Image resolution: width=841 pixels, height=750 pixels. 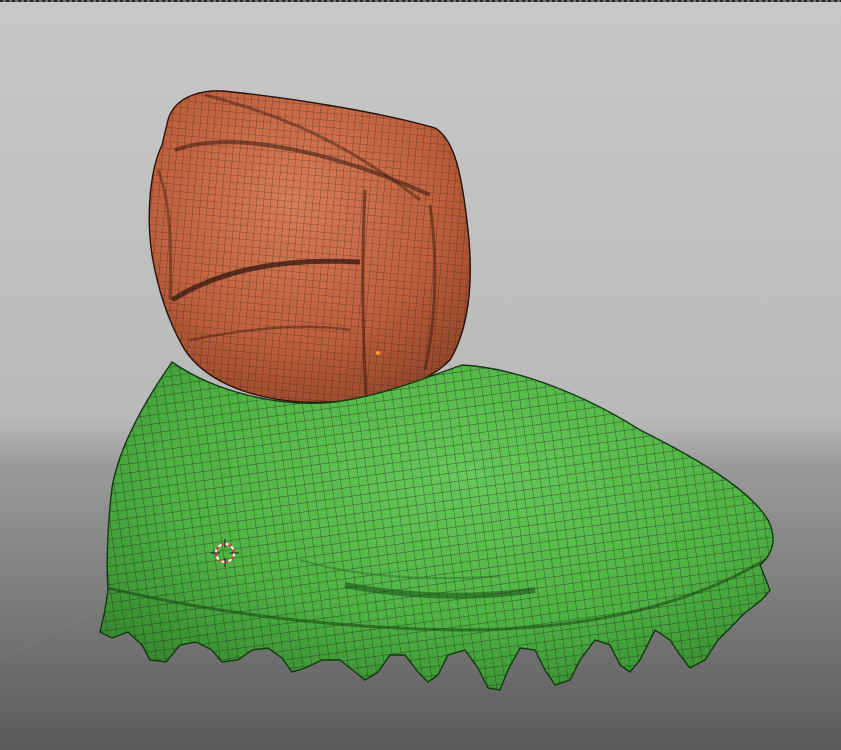 I want to click on viewport-top-border, so click(x=420, y=1).